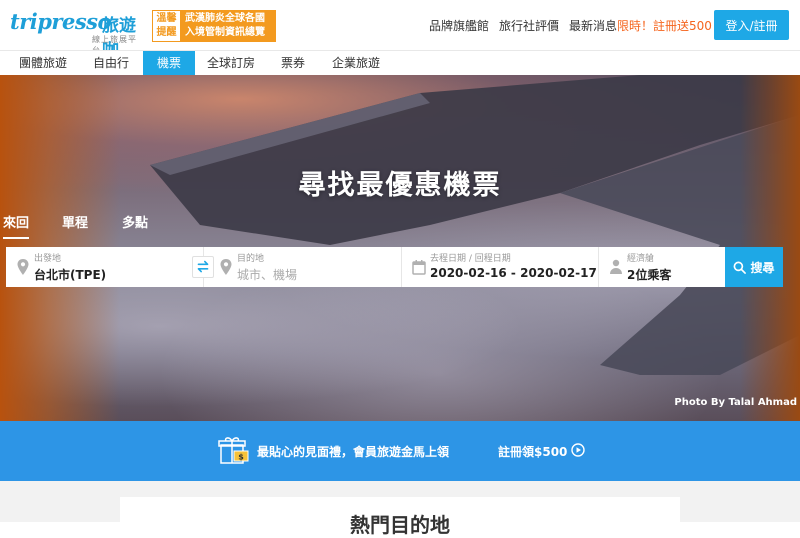 This screenshot has width=800, height=538. Describe the element at coordinates (169, 63) in the screenshot. I see `tab-flights: 機票` at that location.